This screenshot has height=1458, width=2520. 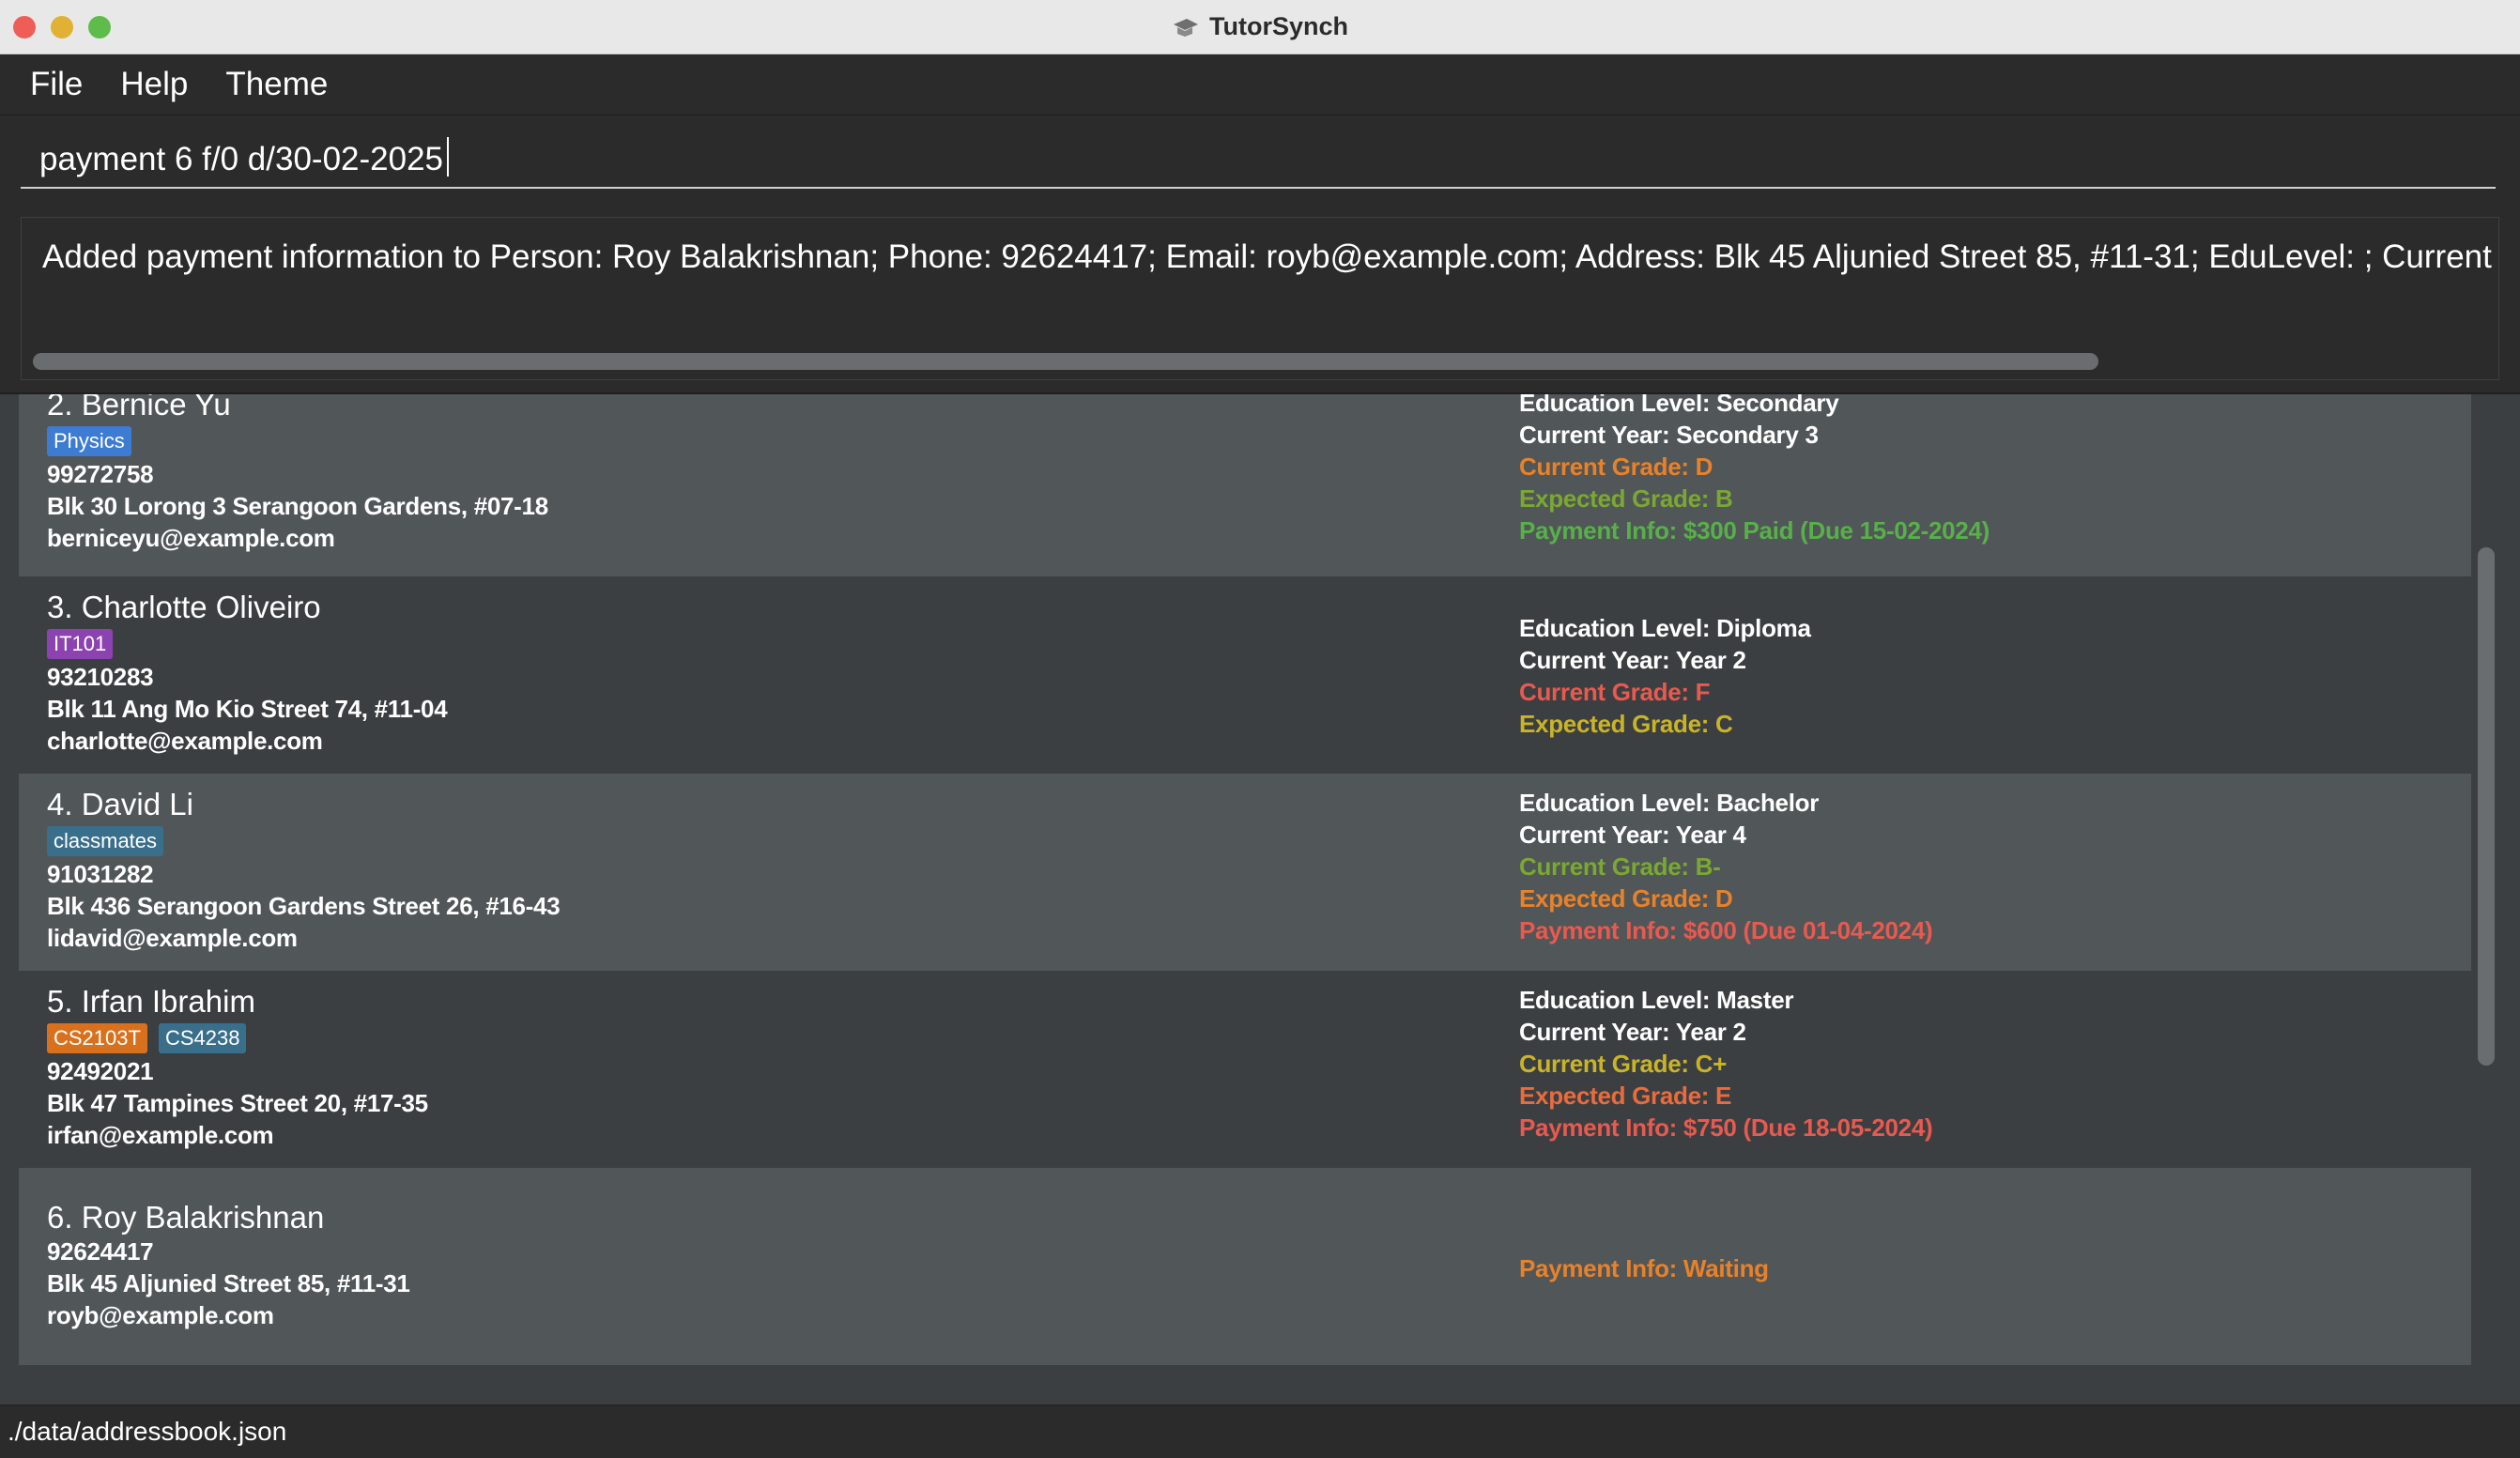 What do you see at coordinates (237, 1103) in the screenshot?
I see `person-address: Blk 47 Tampines Street 20, #17-35` at bounding box center [237, 1103].